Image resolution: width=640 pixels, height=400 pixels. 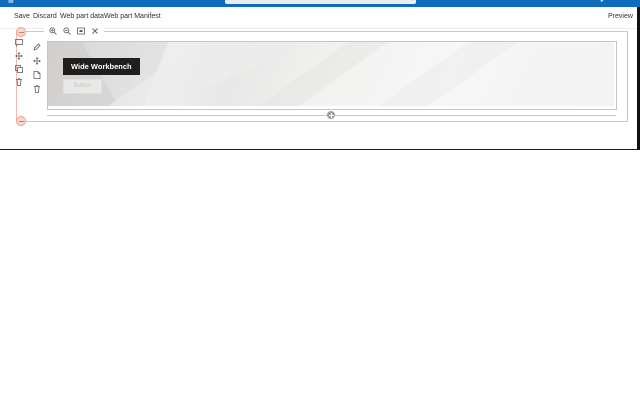 I want to click on zoom-out-icon, so click(x=67, y=31).